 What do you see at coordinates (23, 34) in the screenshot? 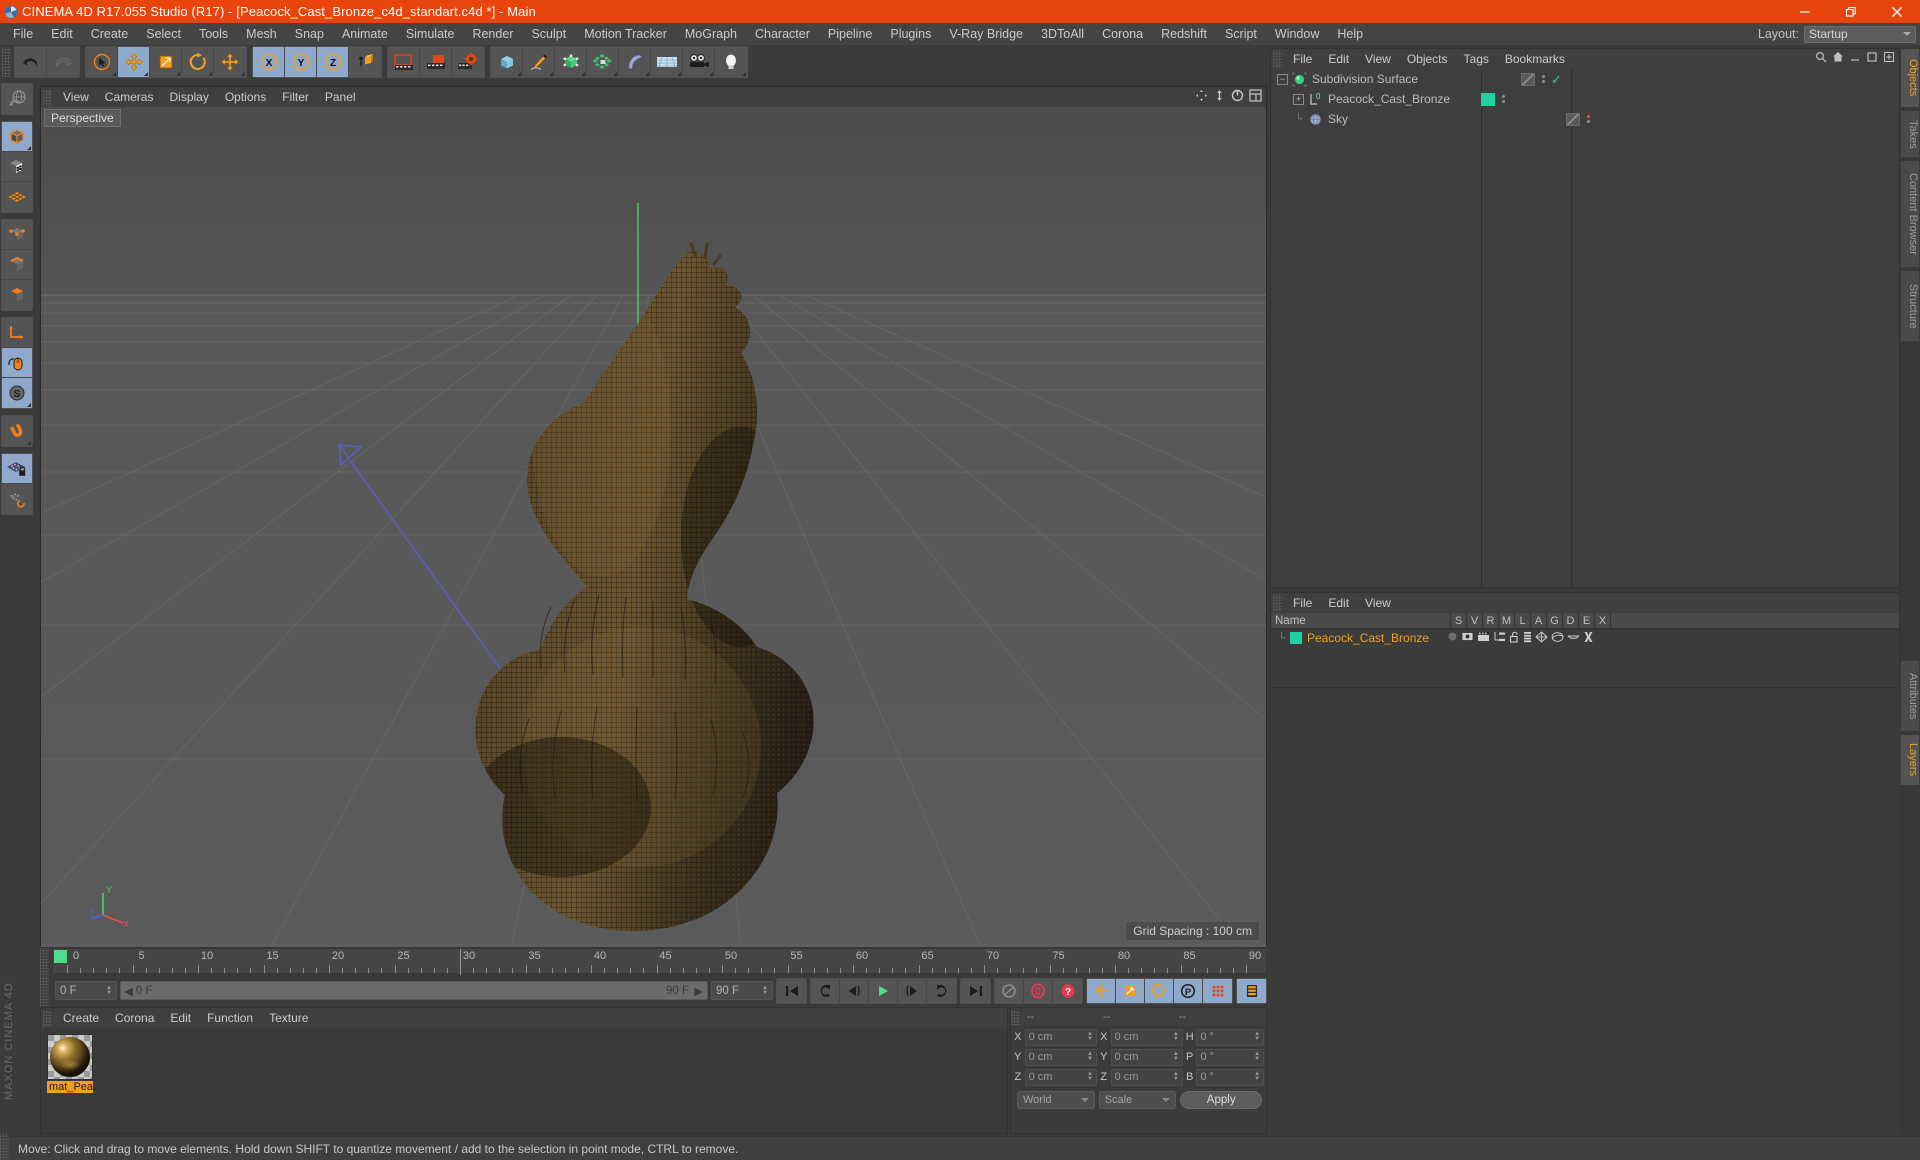
I see `menu-file: File` at bounding box center [23, 34].